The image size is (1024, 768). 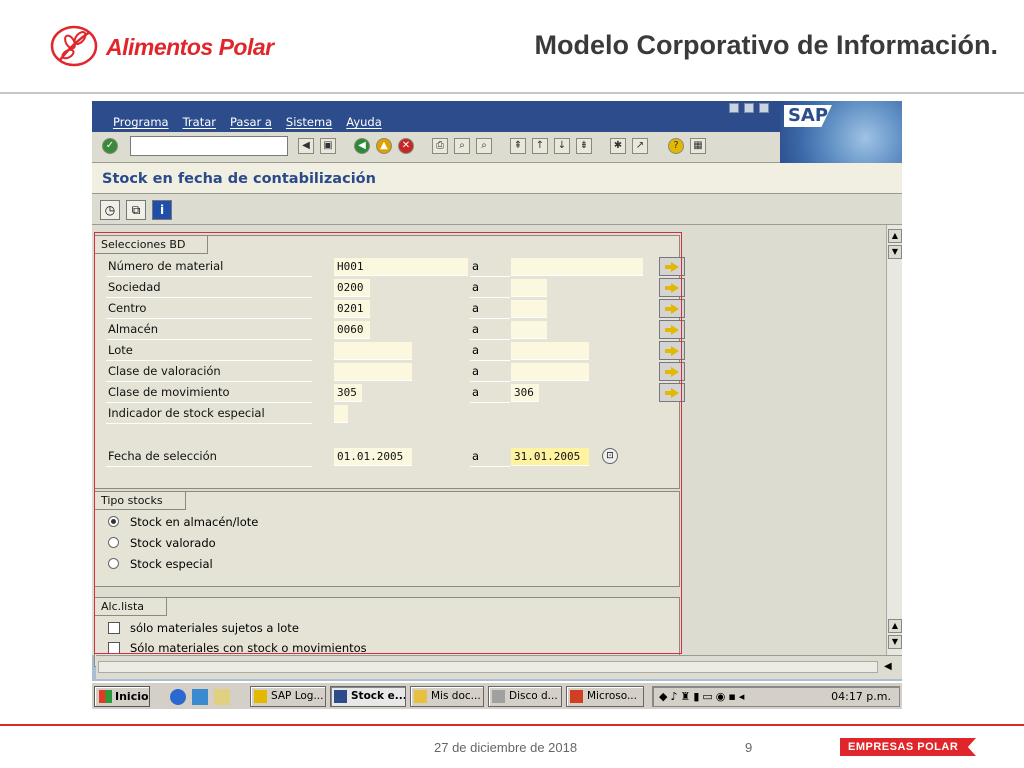 I want to click on shortcut-icon: ↗, so click(x=640, y=146).